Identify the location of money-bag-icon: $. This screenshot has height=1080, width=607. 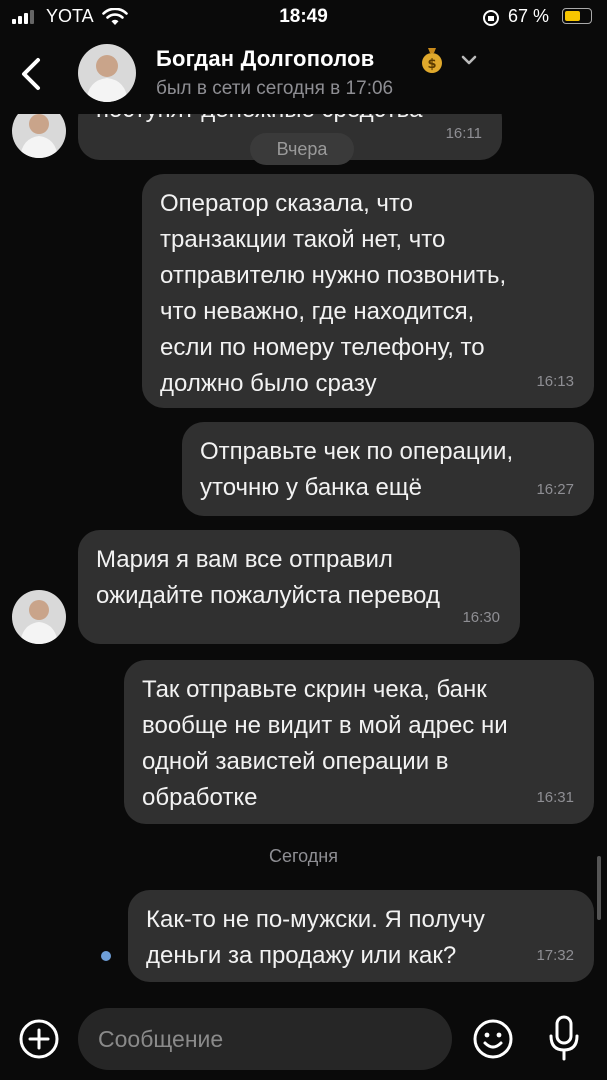
(432, 60).